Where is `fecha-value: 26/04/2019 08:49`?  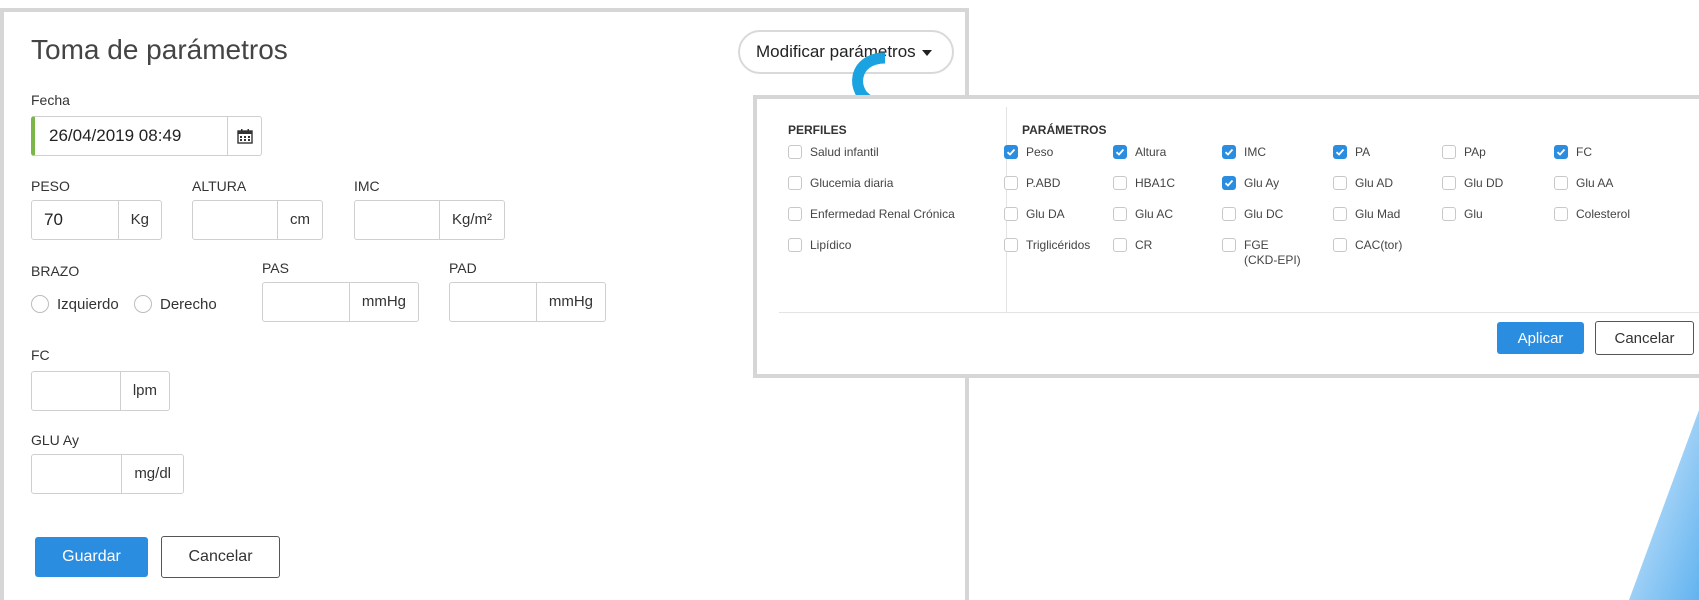 fecha-value: 26/04/2019 08:49 is located at coordinates (115, 135).